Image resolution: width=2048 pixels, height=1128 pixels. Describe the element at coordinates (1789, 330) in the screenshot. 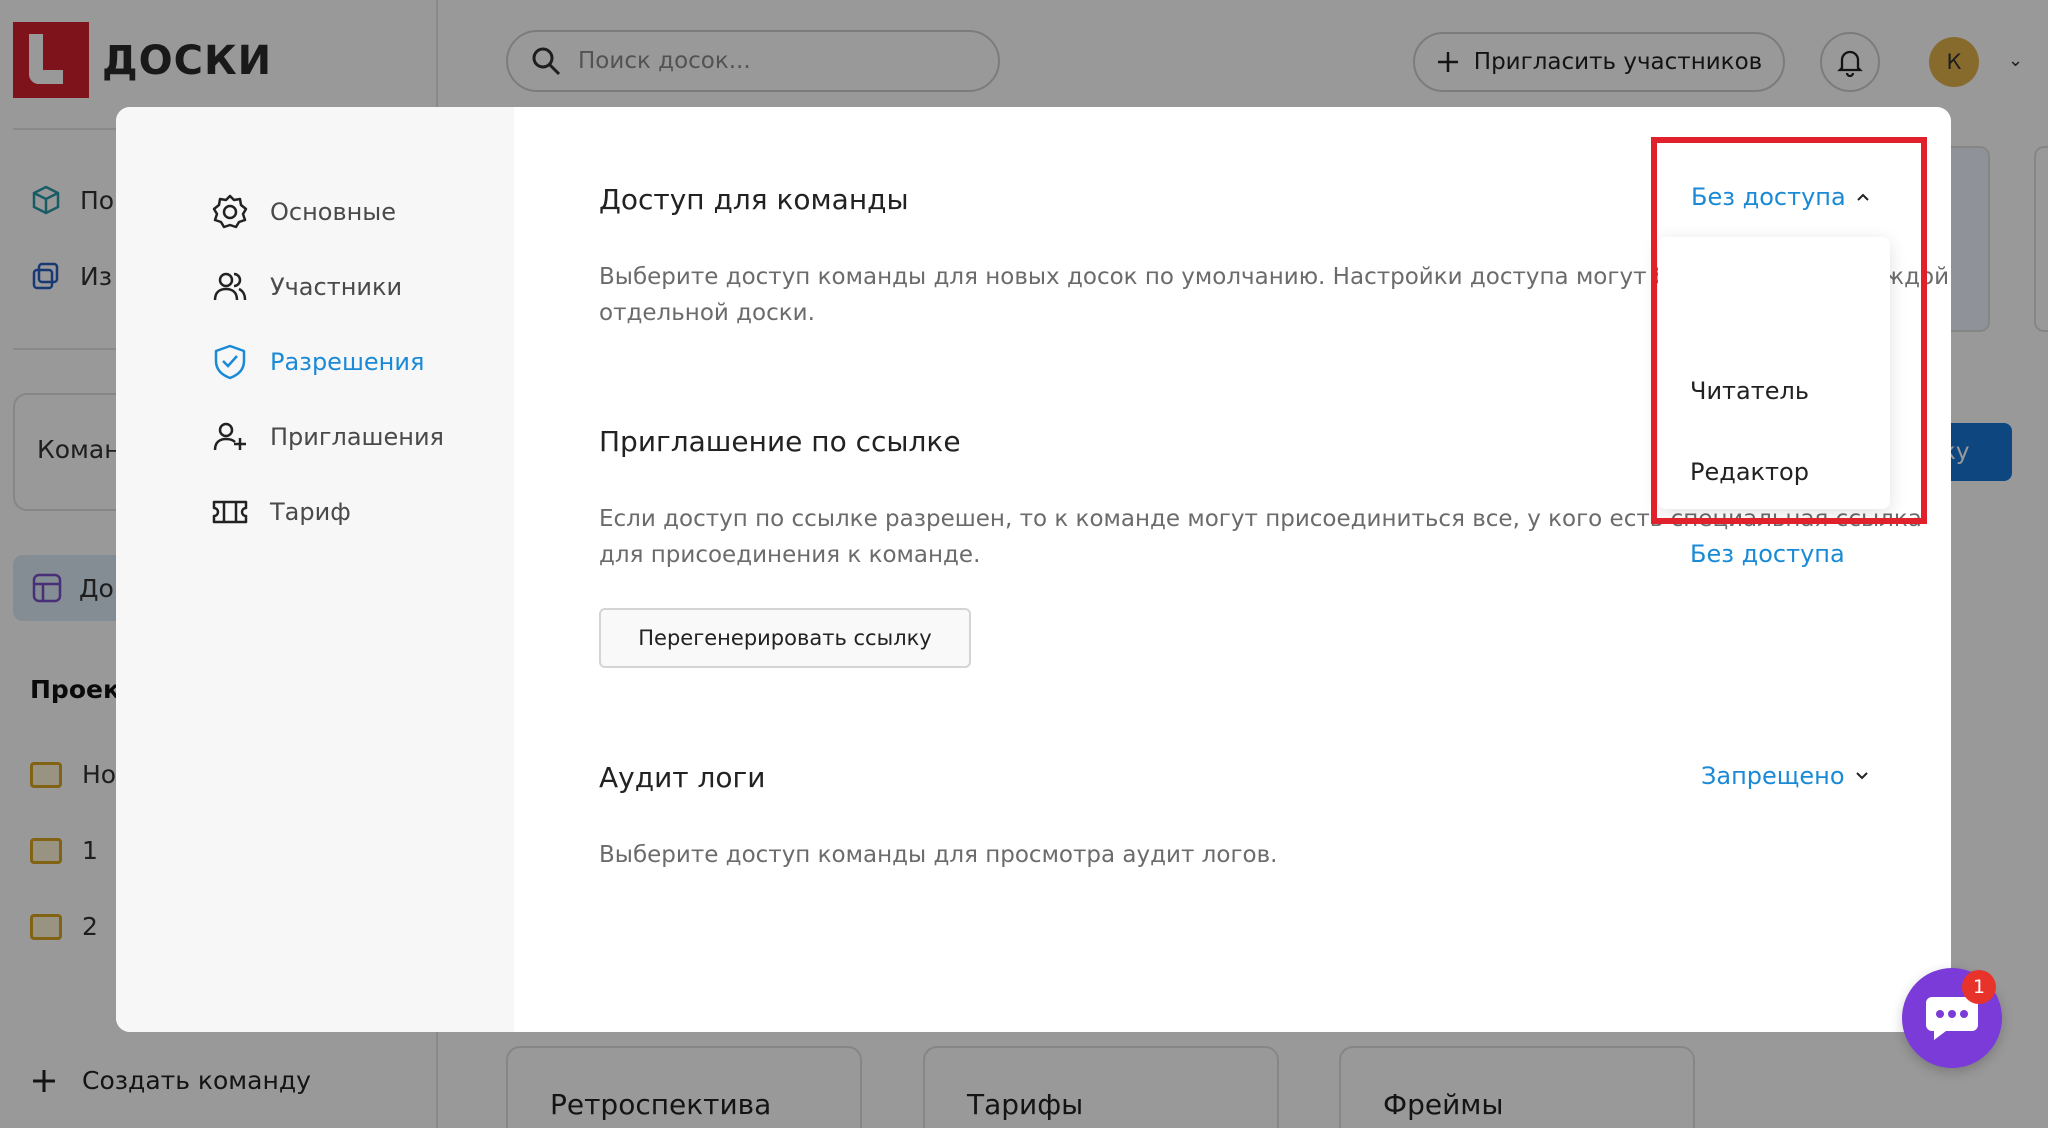

I see `highlight-annotation` at that location.